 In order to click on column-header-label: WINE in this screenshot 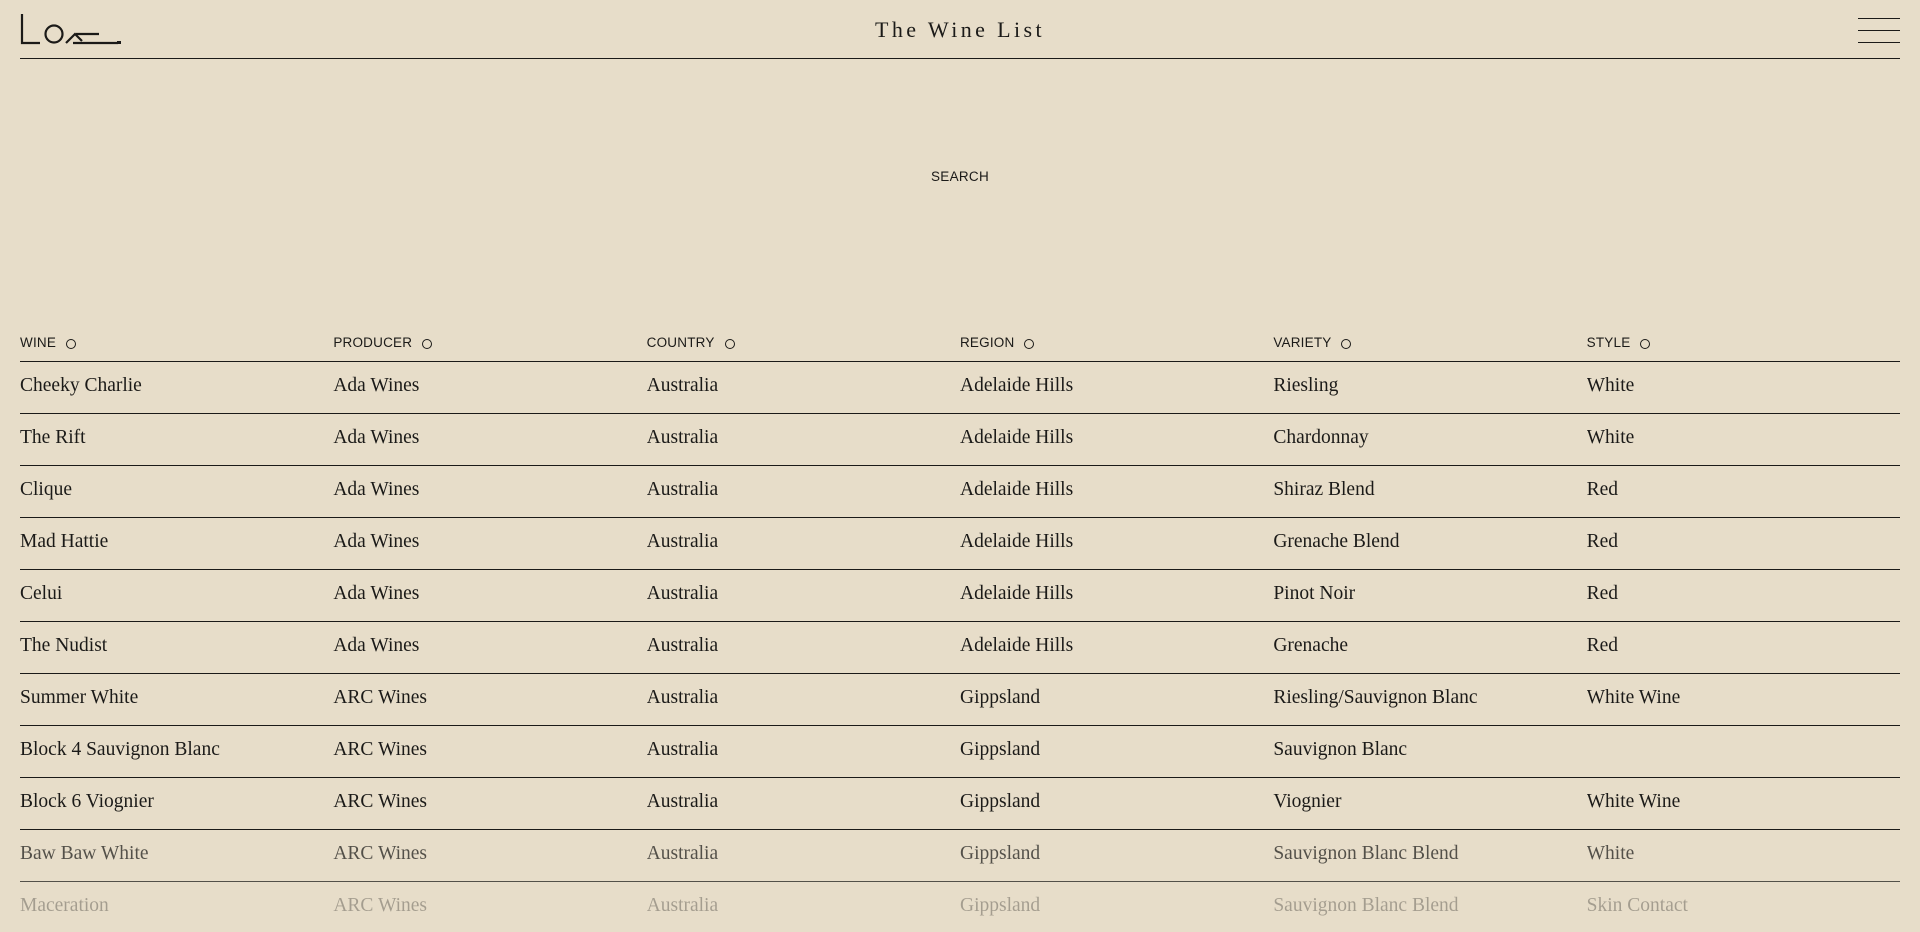, I will do `click(38, 342)`.